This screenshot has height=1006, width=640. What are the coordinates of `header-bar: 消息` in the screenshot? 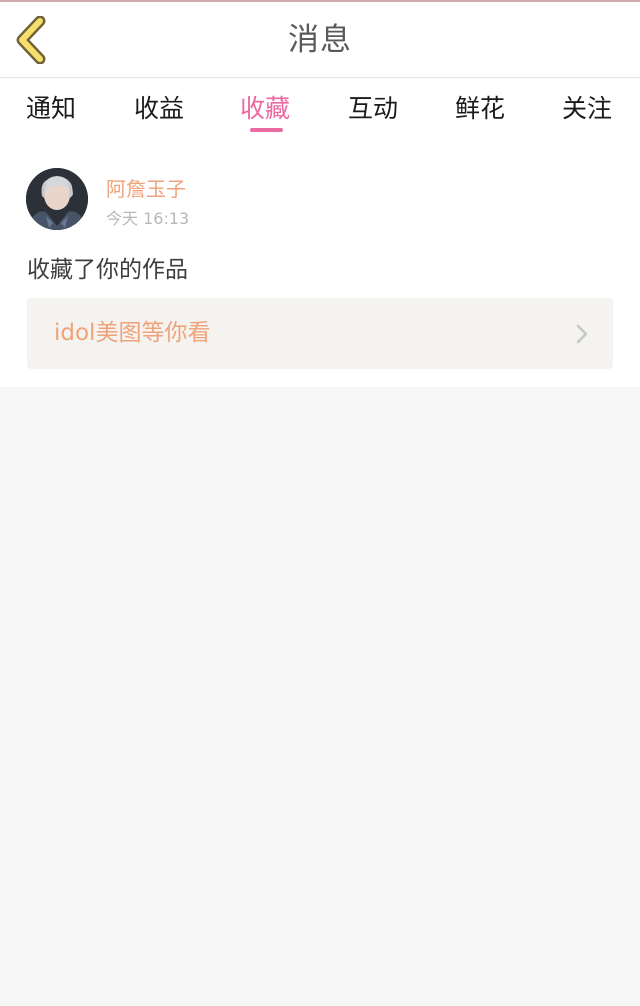 It's located at (320, 40).